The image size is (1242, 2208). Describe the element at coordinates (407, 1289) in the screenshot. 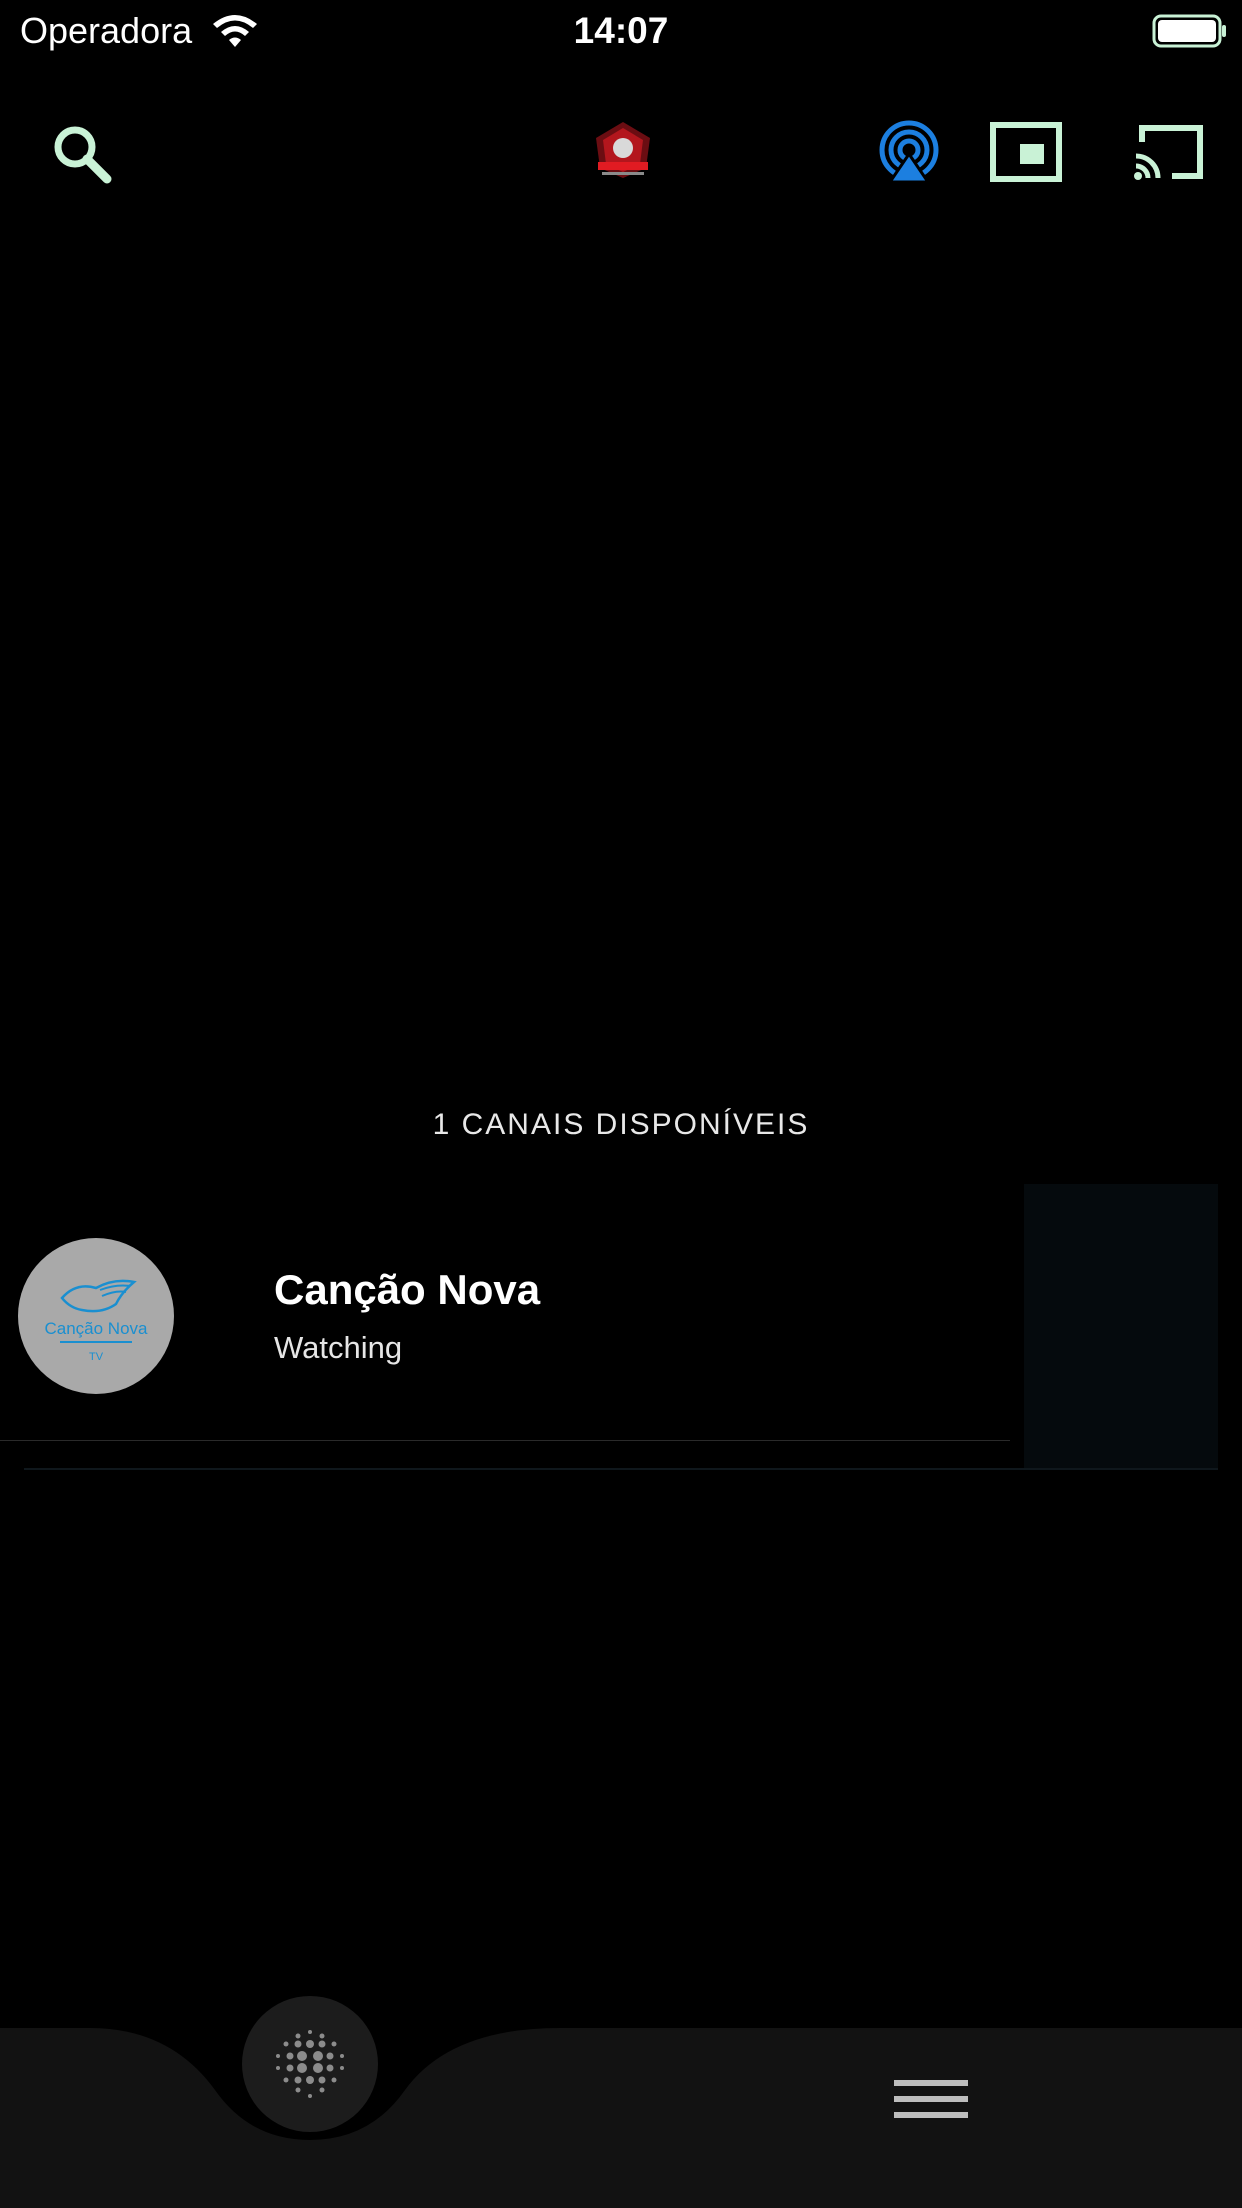

I see `channel-name: Canção Nova` at that location.